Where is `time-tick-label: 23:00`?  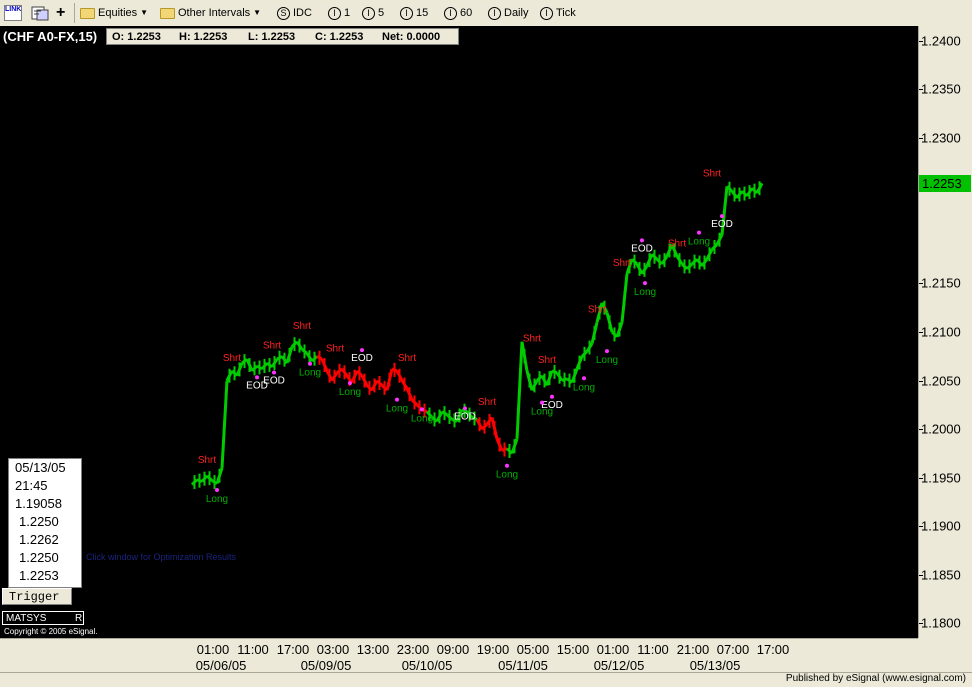 time-tick-label: 23:00 is located at coordinates (413, 649).